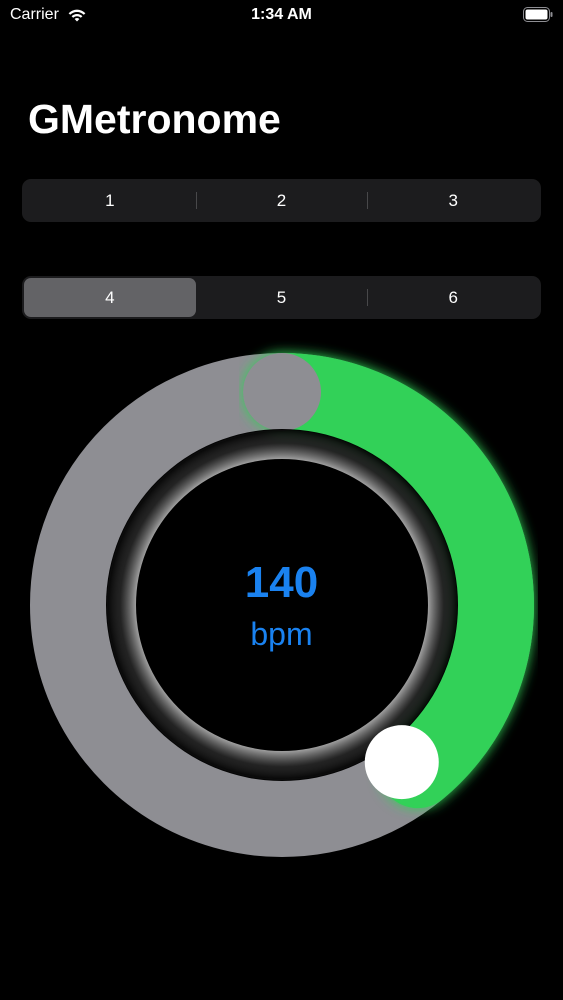  I want to click on segment-4: 4, so click(110, 297).